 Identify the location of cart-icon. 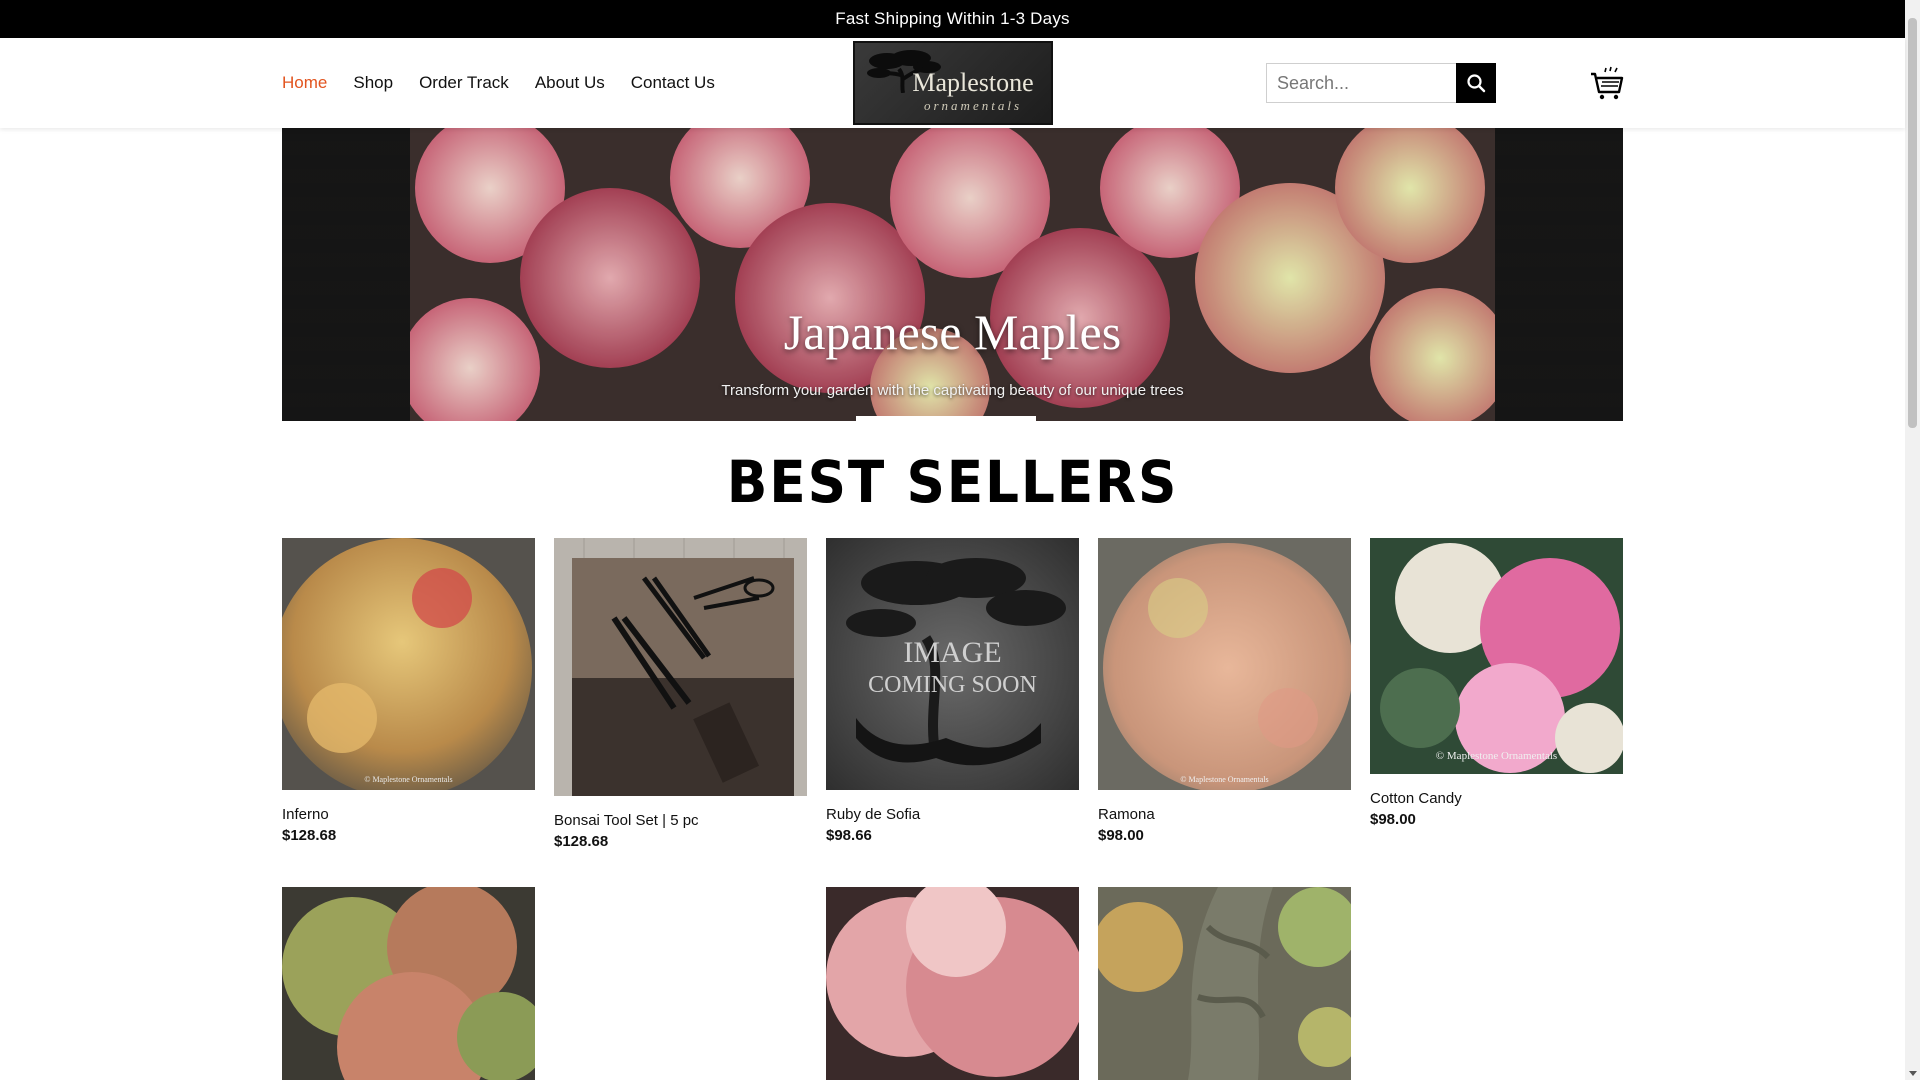
(1607, 83).